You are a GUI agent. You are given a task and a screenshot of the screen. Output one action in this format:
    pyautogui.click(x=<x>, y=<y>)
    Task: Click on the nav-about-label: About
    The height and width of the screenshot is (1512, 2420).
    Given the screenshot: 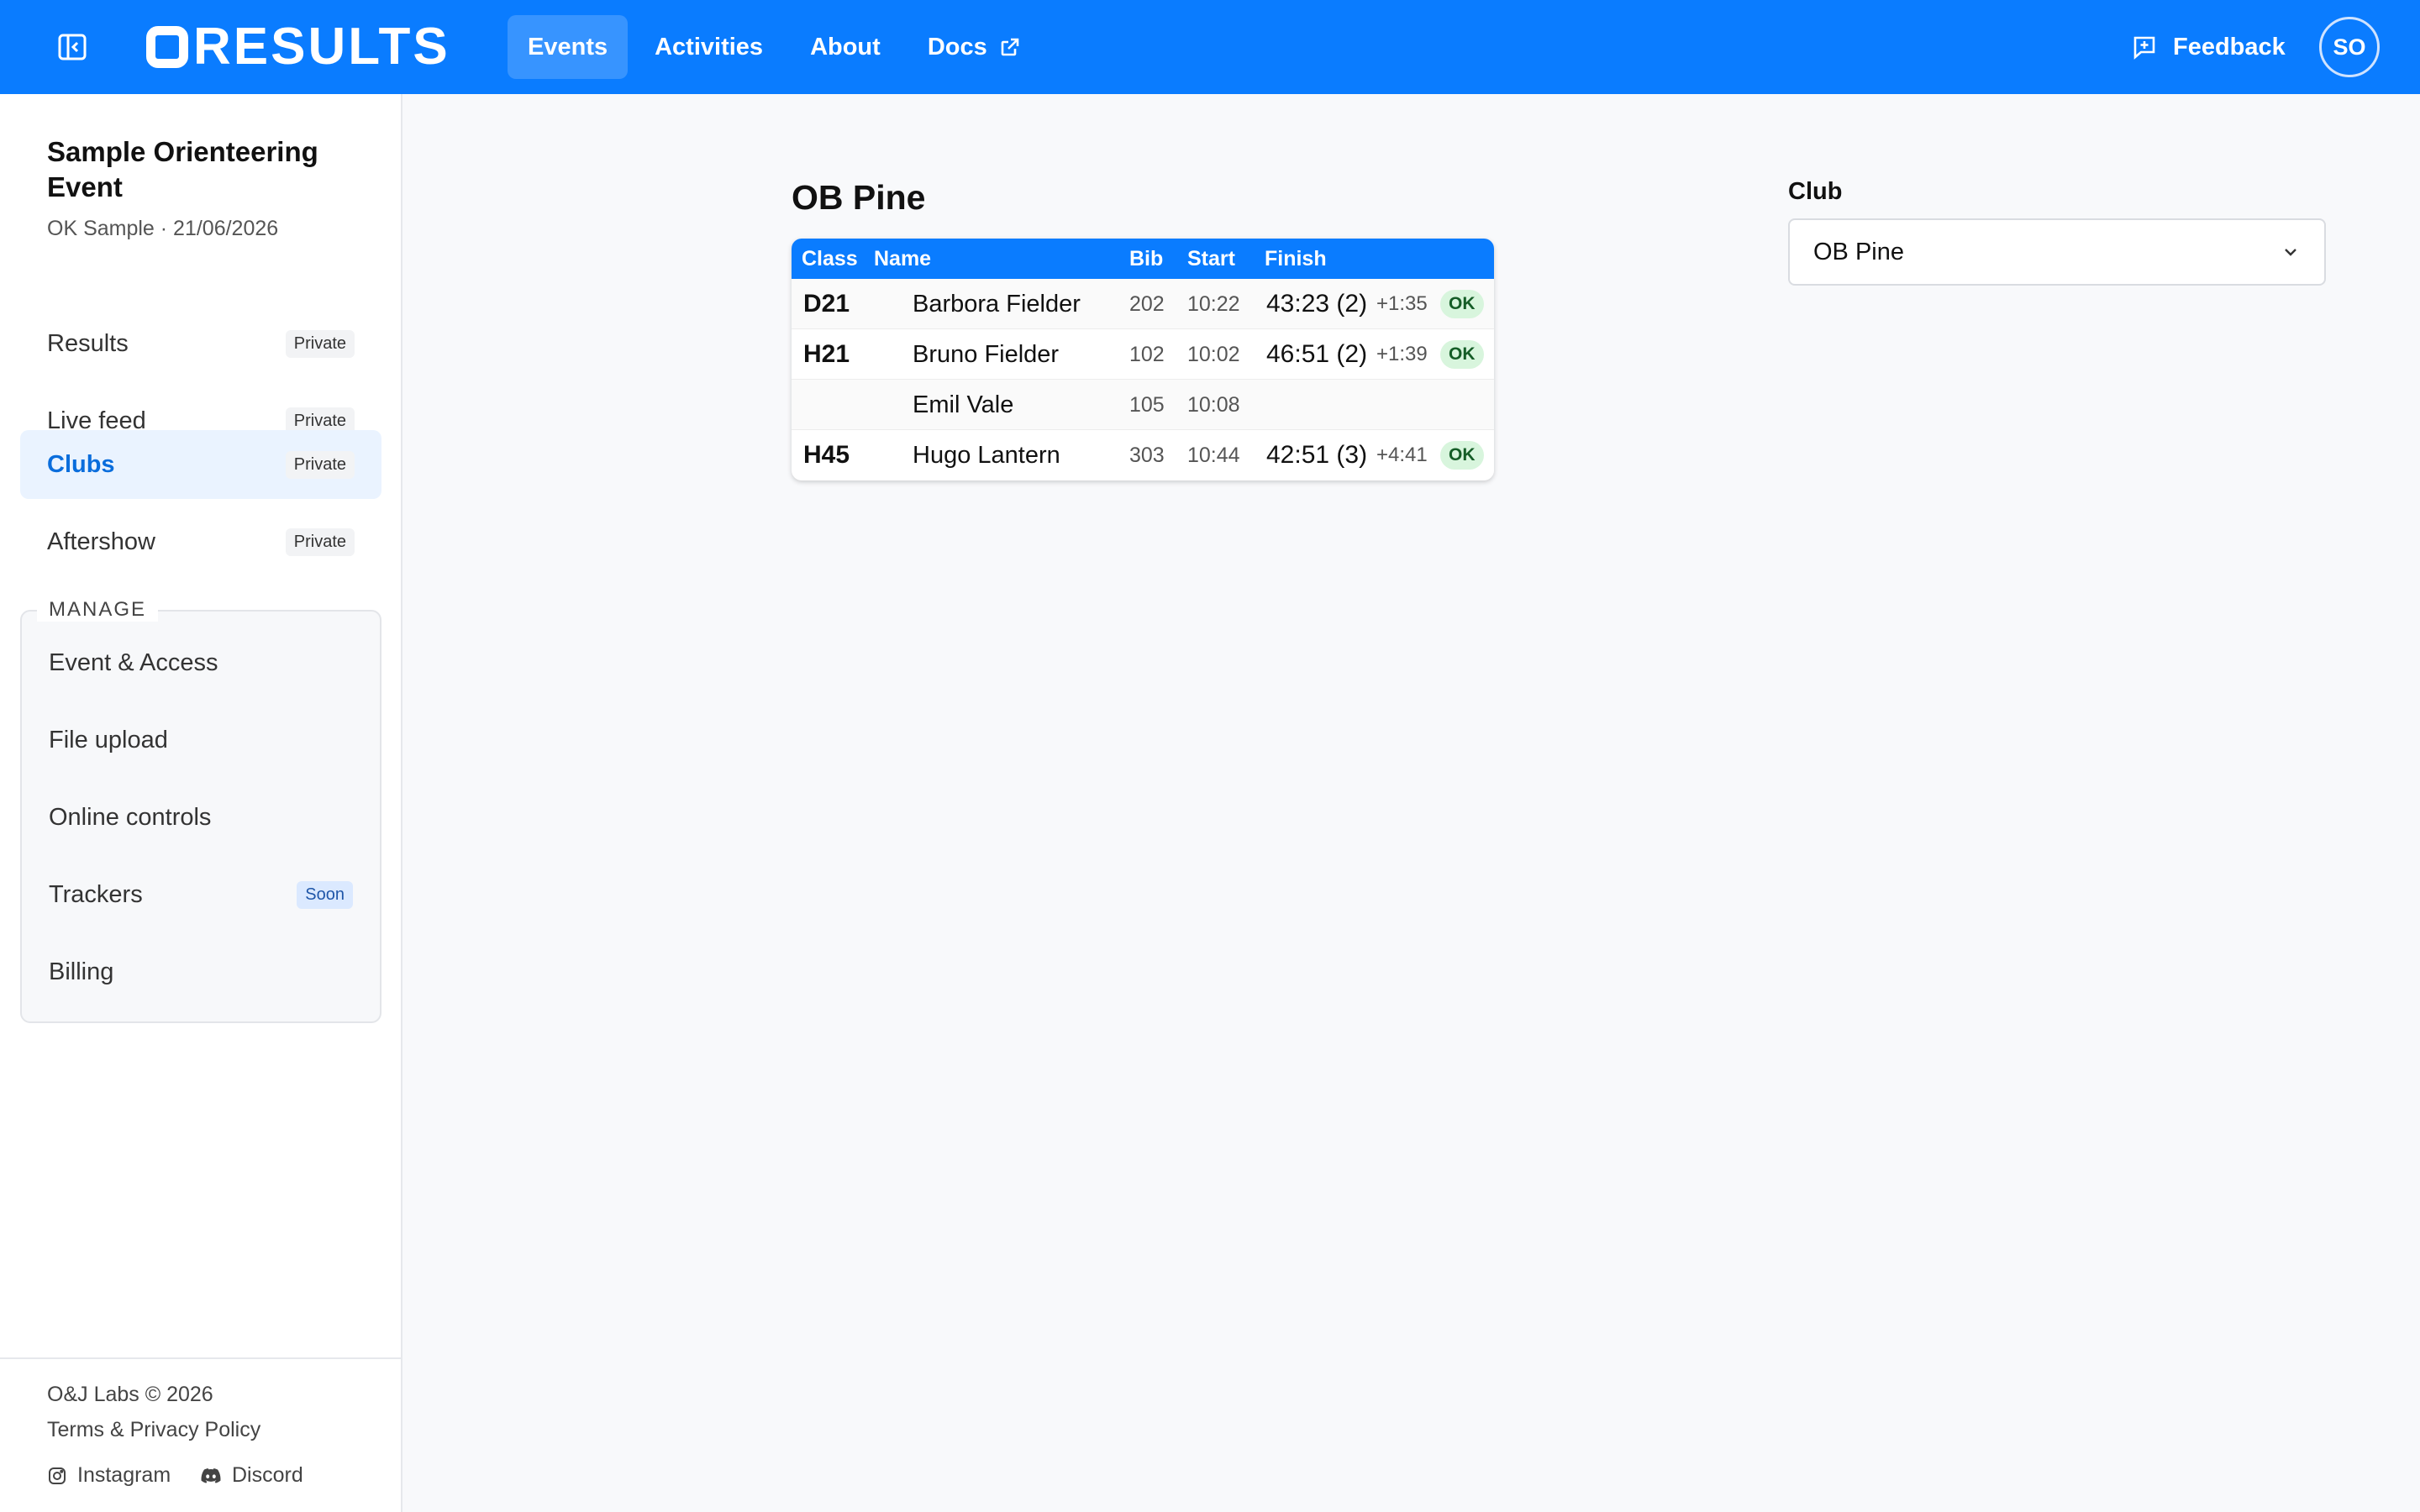 What is the action you would take?
    pyautogui.click(x=845, y=46)
    